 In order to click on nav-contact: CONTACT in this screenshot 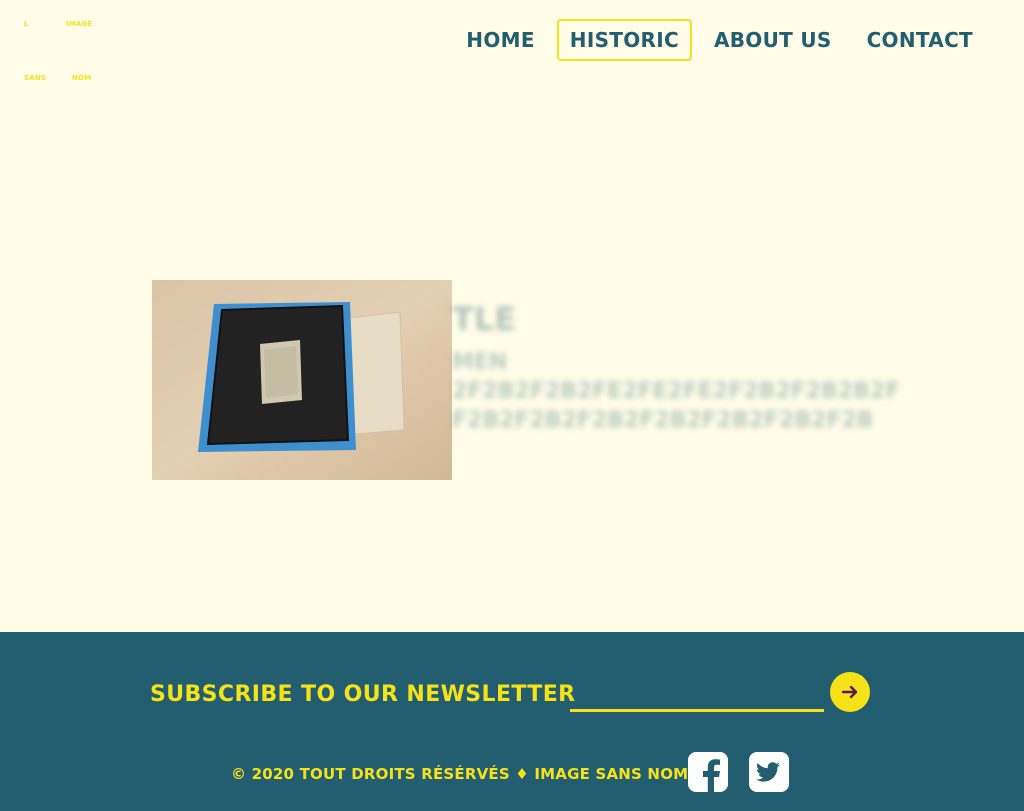, I will do `click(920, 40)`.